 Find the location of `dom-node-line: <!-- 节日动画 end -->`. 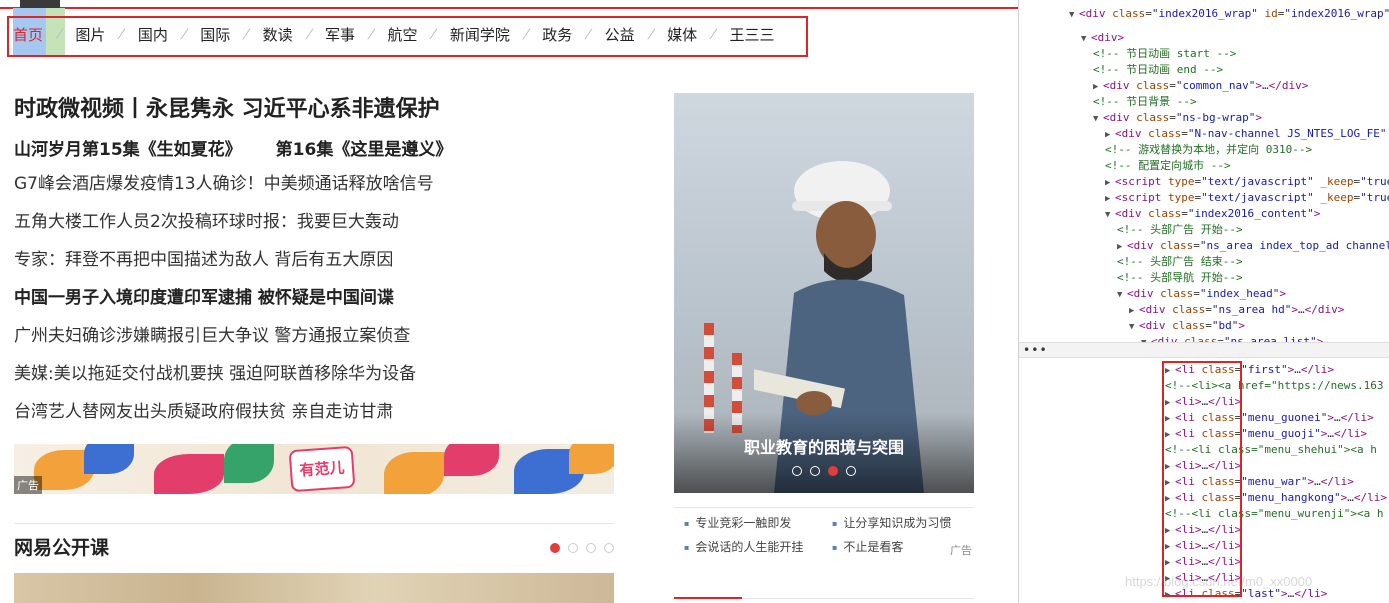

dom-node-line: <!-- 节日动画 end --> is located at coordinates (1158, 70).